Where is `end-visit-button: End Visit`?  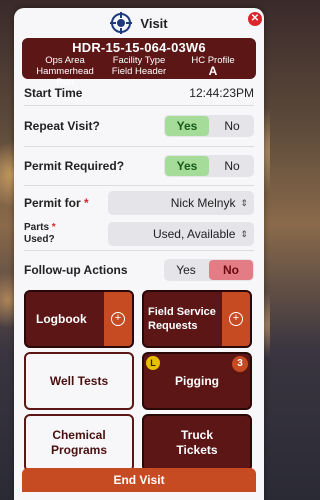 end-visit-button: End Visit is located at coordinates (139, 480).